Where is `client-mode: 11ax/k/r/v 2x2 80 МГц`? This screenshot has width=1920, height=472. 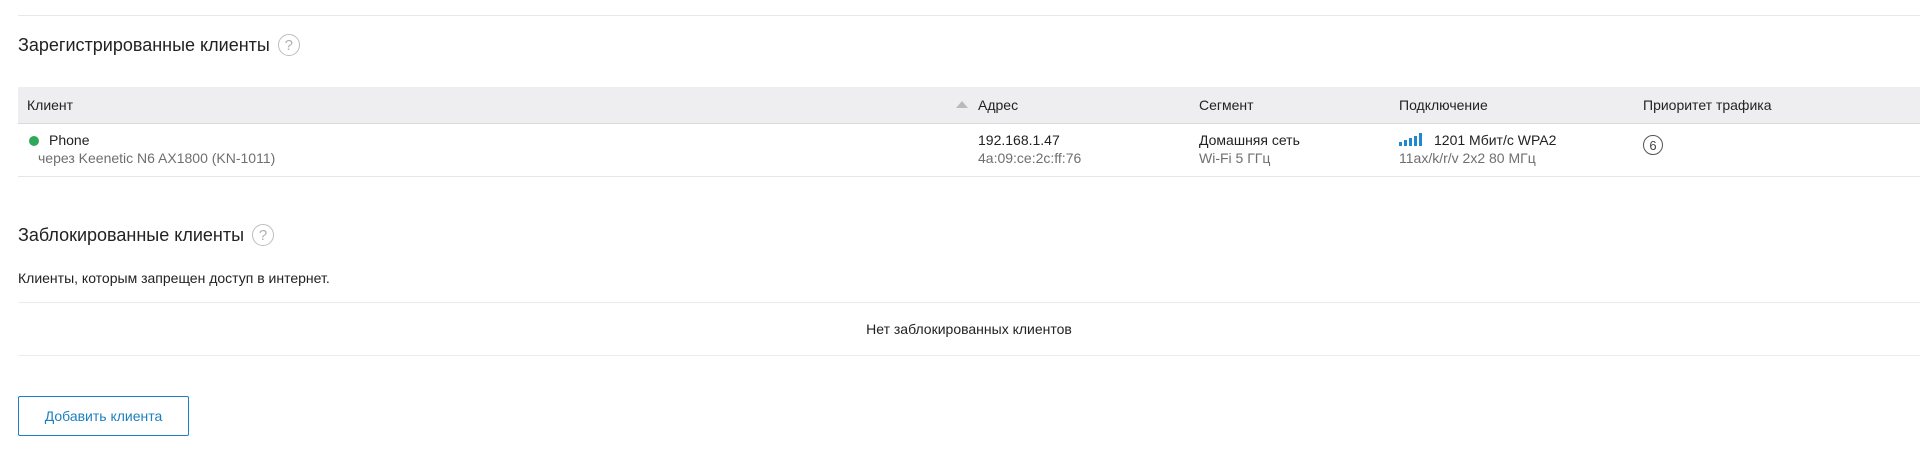
client-mode: 11ax/k/r/v 2x2 80 МГц is located at coordinates (1467, 158).